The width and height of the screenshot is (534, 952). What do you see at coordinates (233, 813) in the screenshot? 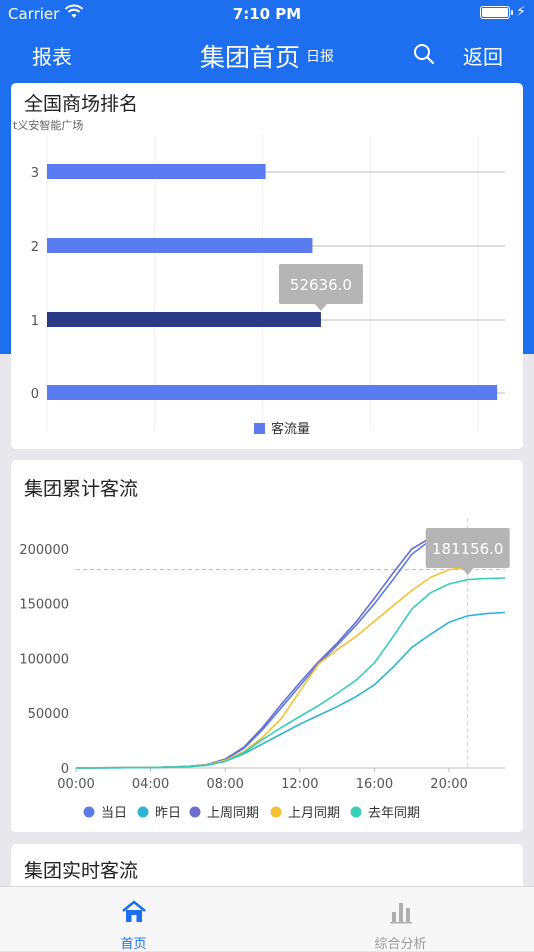
I see `legend-label: 上周同期` at bounding box center [233, 813].